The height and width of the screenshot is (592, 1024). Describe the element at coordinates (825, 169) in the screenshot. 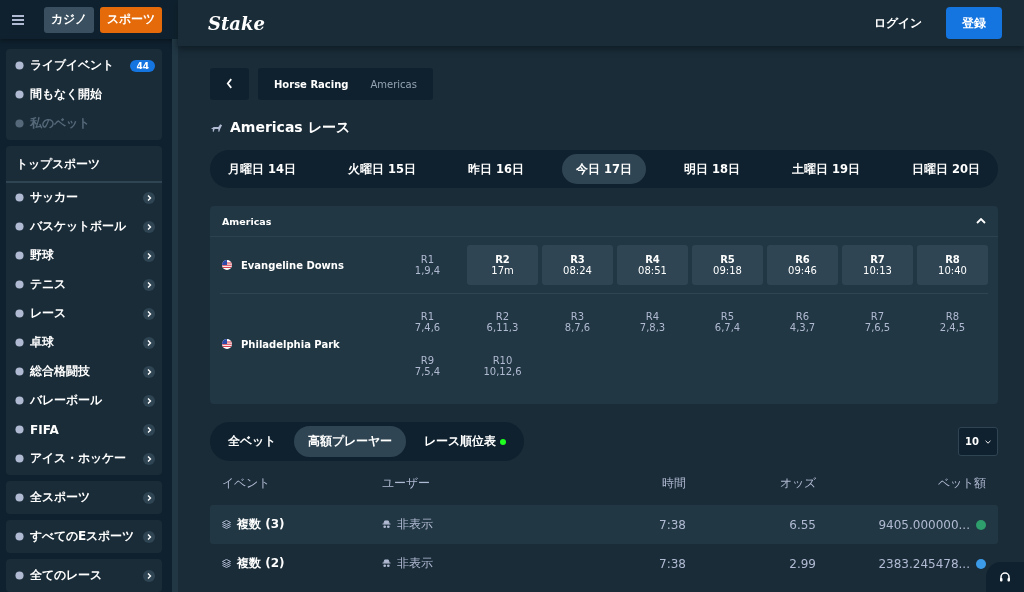

I see `day-tab: 土曜日 19日` at that location.